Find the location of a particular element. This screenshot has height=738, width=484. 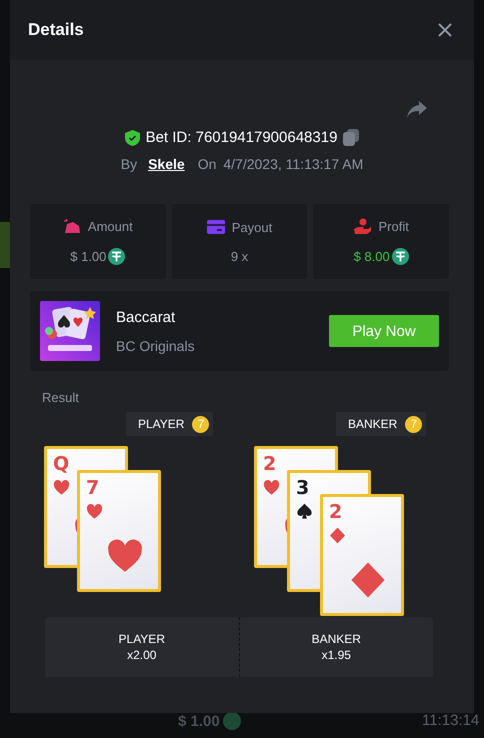

dialog-title: Details is located at coordinates (56, 30).